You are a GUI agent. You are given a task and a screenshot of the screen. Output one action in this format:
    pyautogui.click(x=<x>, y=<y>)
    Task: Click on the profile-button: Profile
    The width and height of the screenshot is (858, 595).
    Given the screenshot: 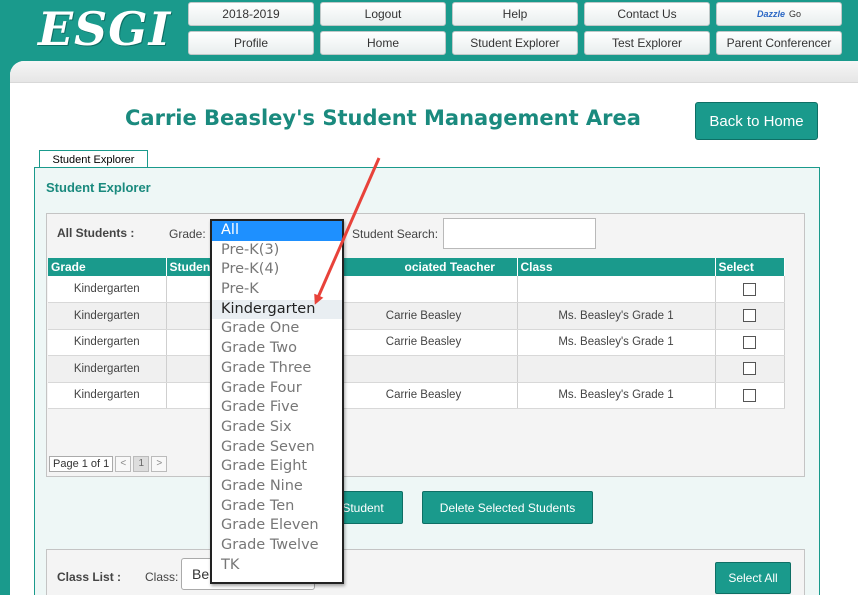 What is the action you would take?
    pyautogui.click(x=251, y=43)
    